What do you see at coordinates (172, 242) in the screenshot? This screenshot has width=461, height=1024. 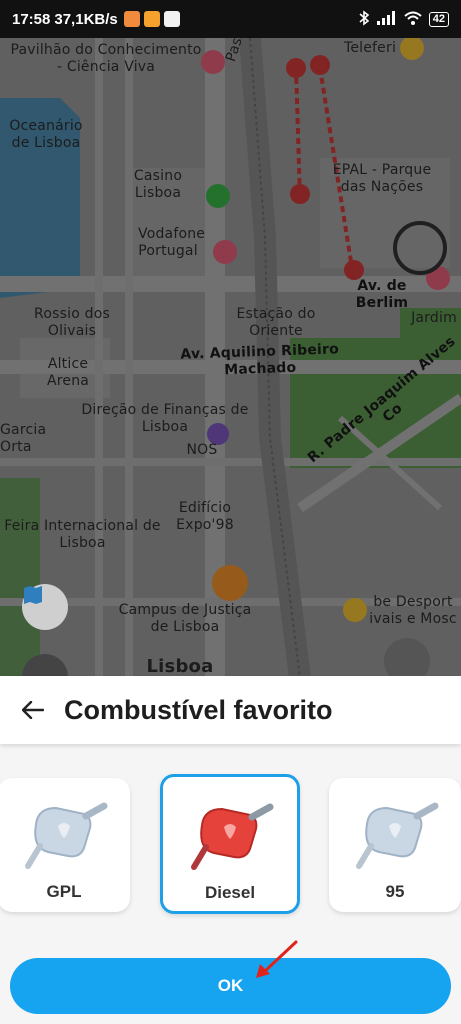 I see `map-label: Vodafone Portugal` at bounding box center [172, 242].